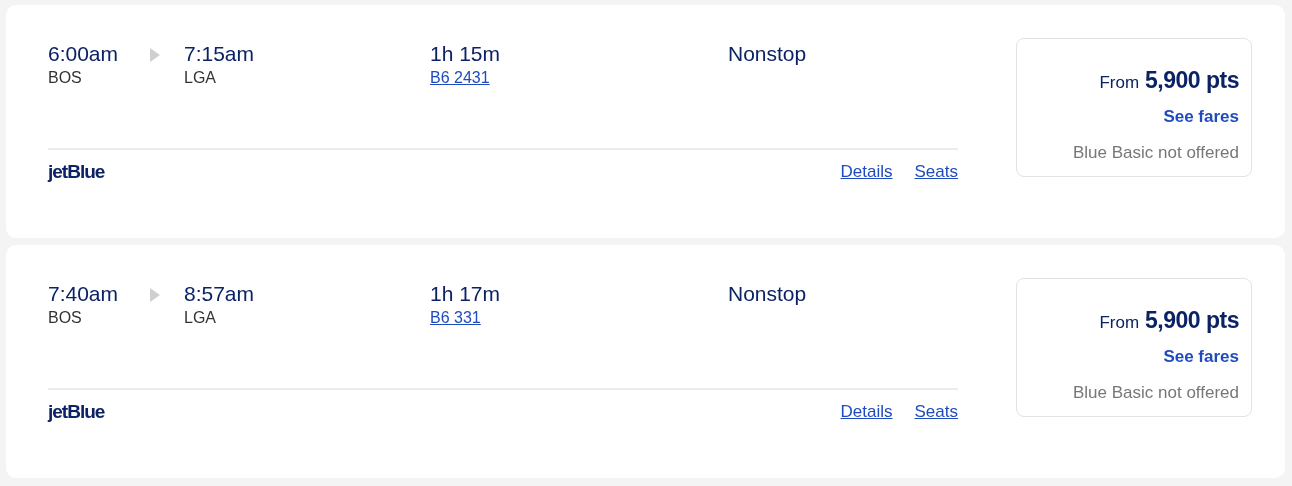 Image resolution: width=1292 pixels, height=486 pixels. What do you see at coordinates (465, 294) in the screenshot?
I see `flight-duration: 1h 17m` at bounding box center [465, 294].